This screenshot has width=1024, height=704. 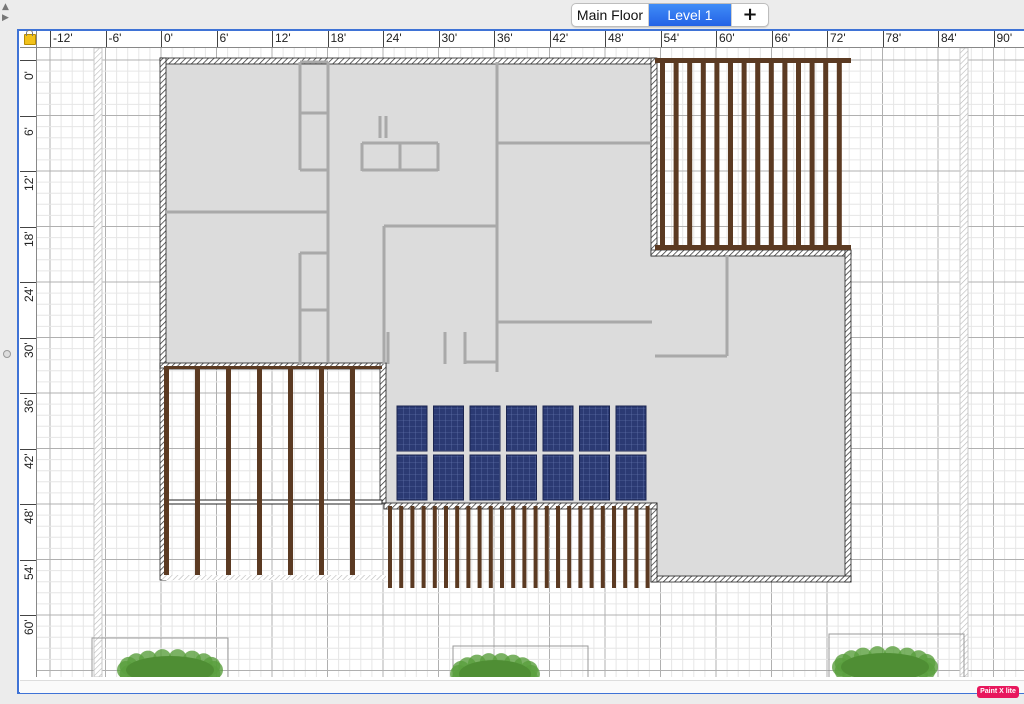 I want to click on ruler-x-label: 72', so click(x=838, y=38).